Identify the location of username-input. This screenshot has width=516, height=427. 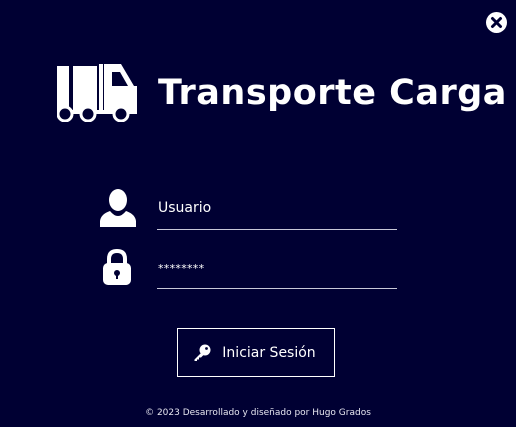
(277, 217).